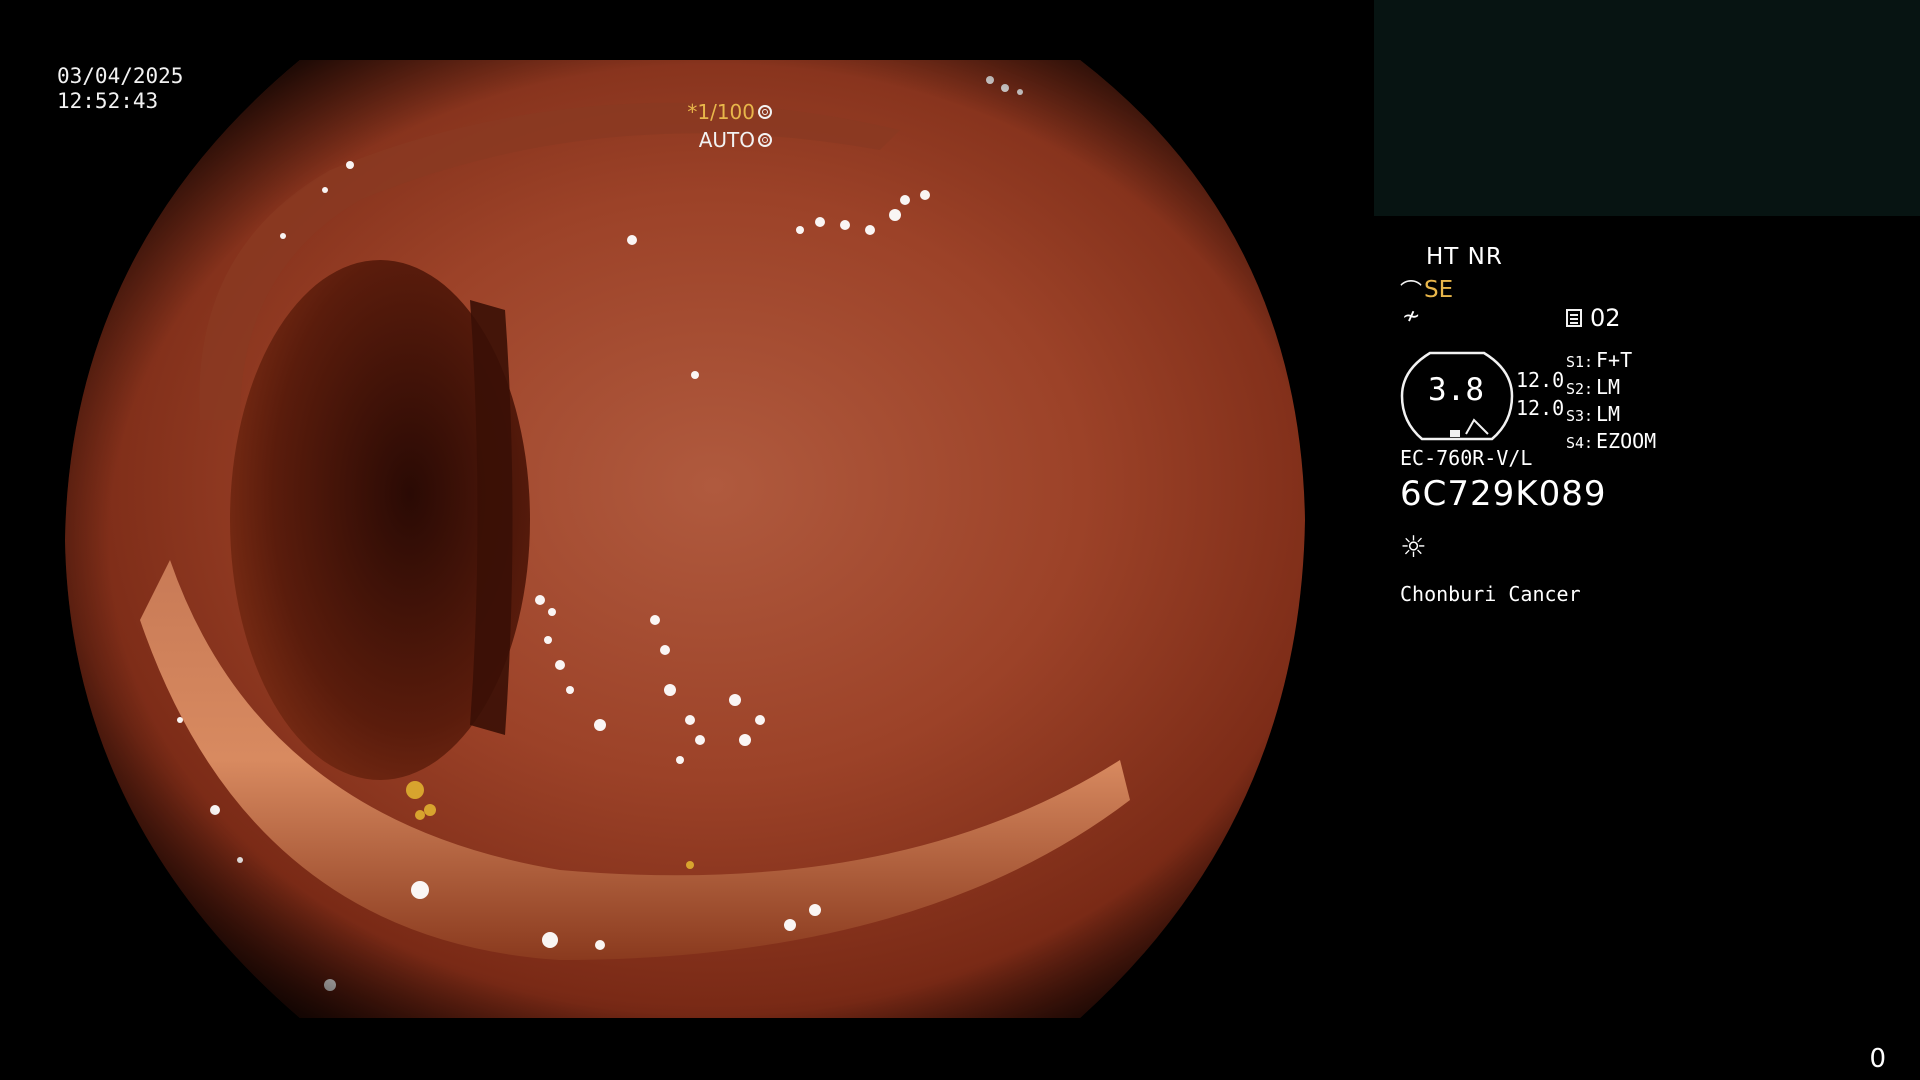 Image resolution: width=1920 pixels, height=1080 pixels. Describe the element at coordinates (108, 101) in the screenshot. I see `time-text: 12:52:43` at that location.